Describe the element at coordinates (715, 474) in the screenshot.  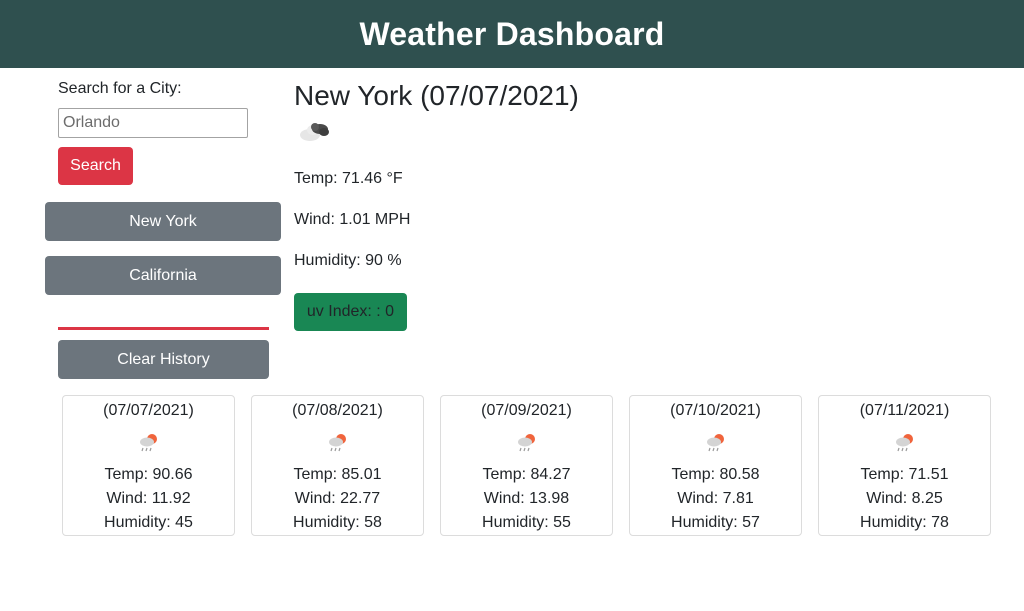
I see `forecast-temp: Temp: 80.58` at that location.